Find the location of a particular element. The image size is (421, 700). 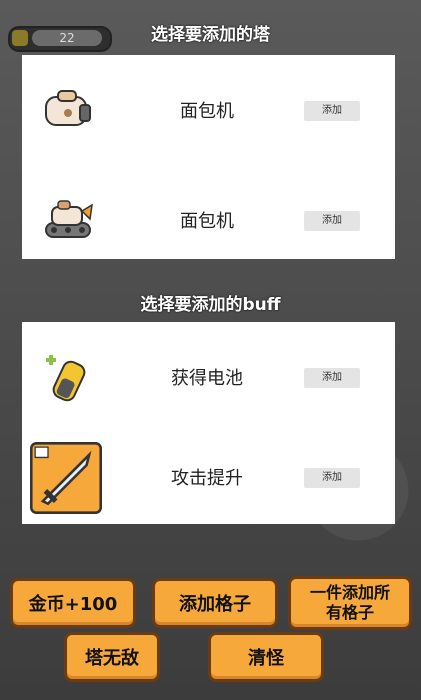

buff-name: 攻击提升 is located at coordinates (207, 478).